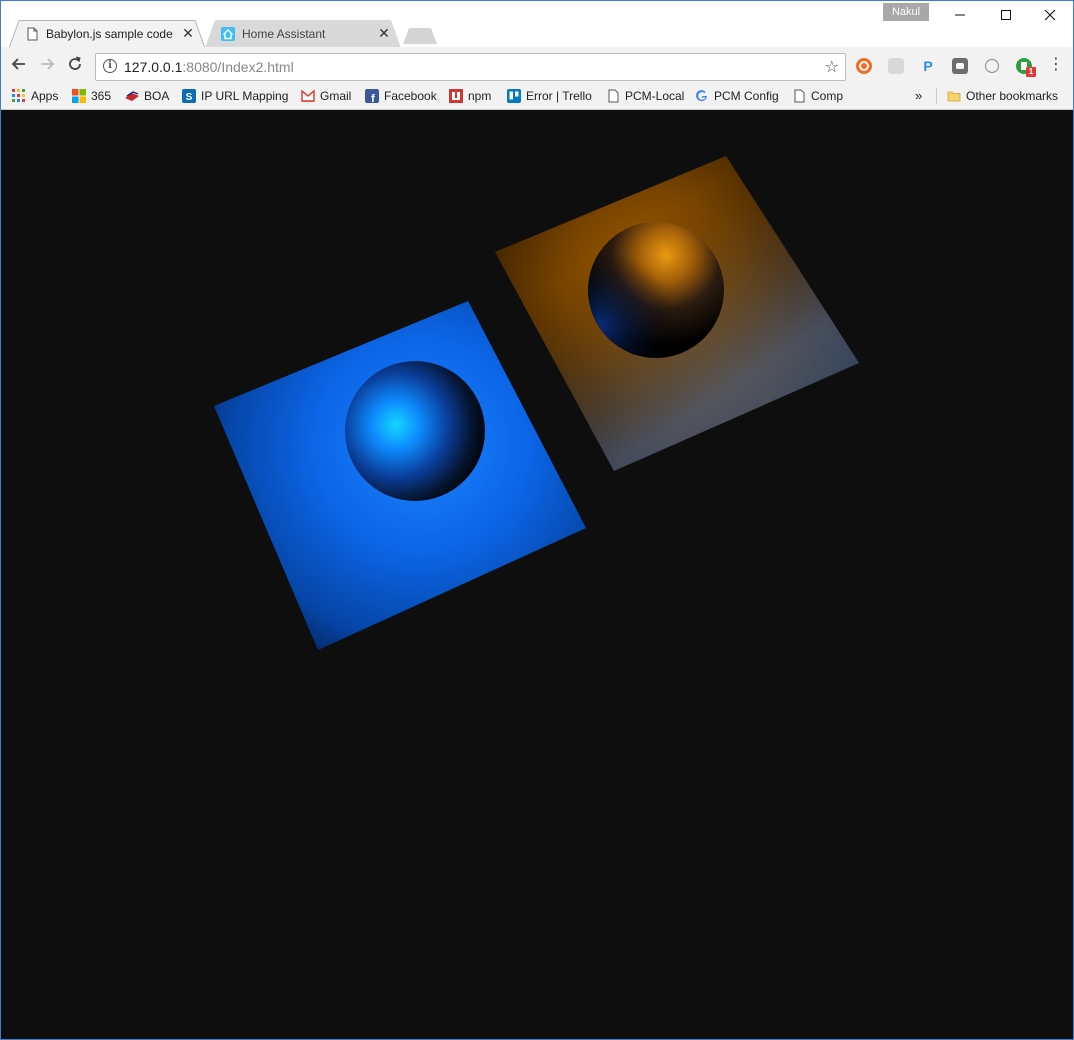  I want to click on orange-sphere-blue-shade, so click(656, 290).